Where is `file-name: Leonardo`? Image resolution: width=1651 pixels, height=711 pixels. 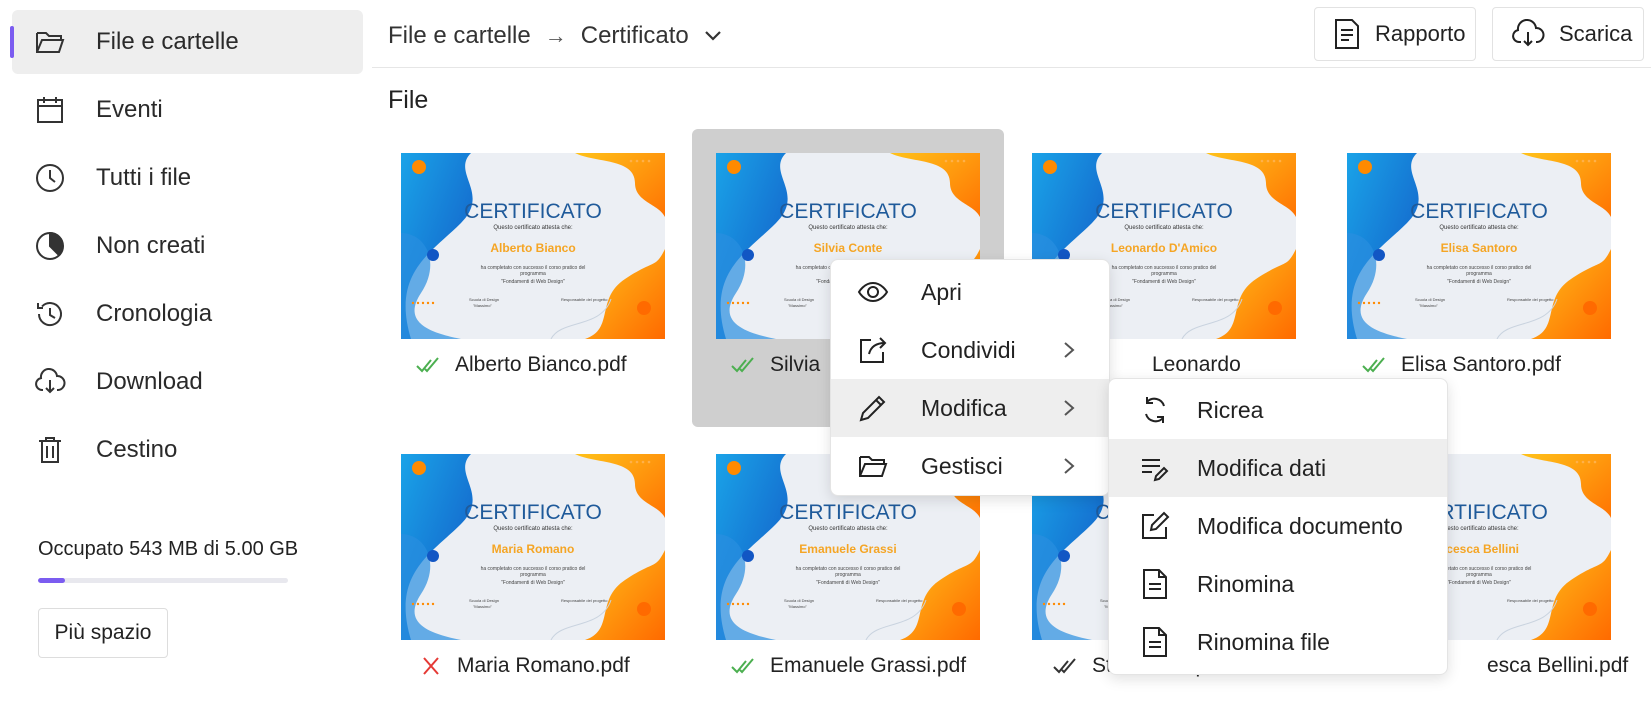 file-name: Leonardo is located at coordinates (1196, 365).